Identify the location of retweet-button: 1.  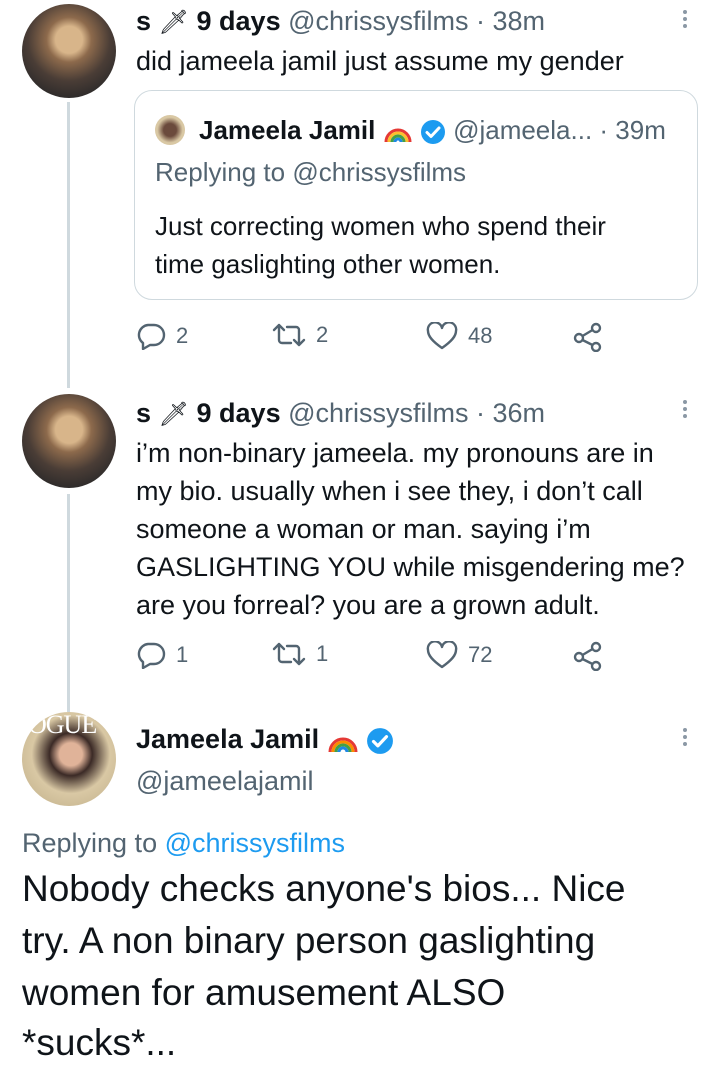
(300, 654).